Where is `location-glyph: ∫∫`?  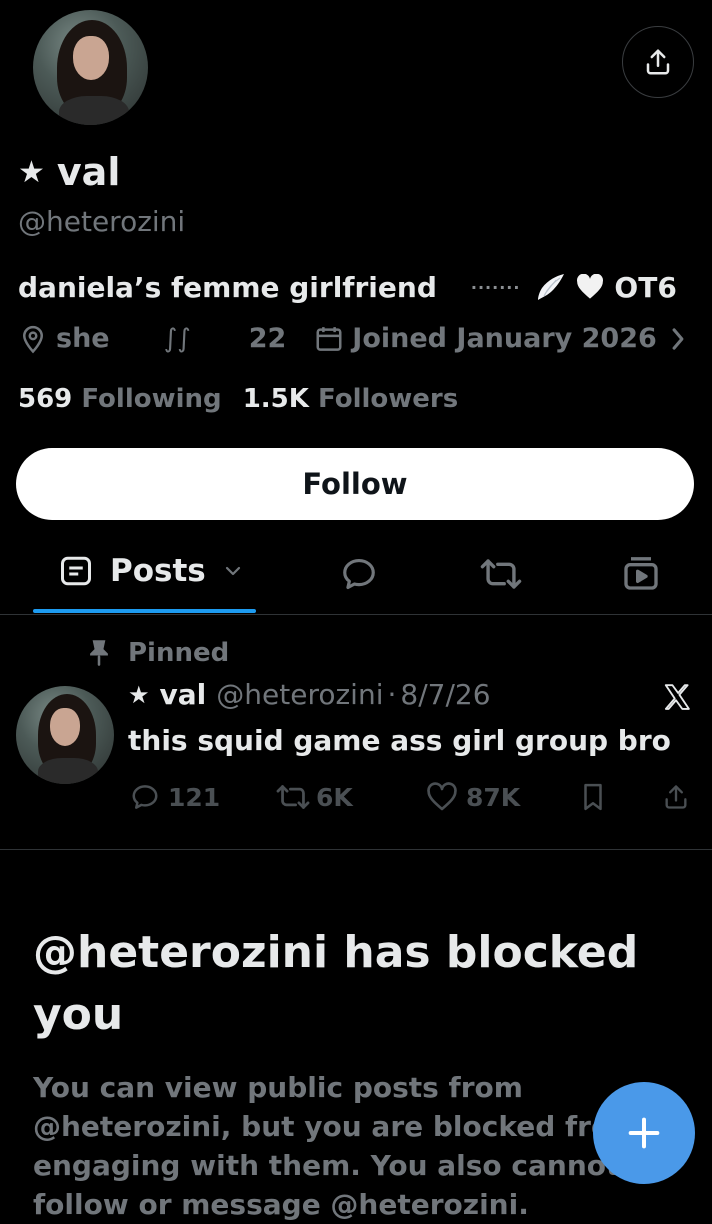 location-glyph: ∫∫ is located at coordinates (177, 338).